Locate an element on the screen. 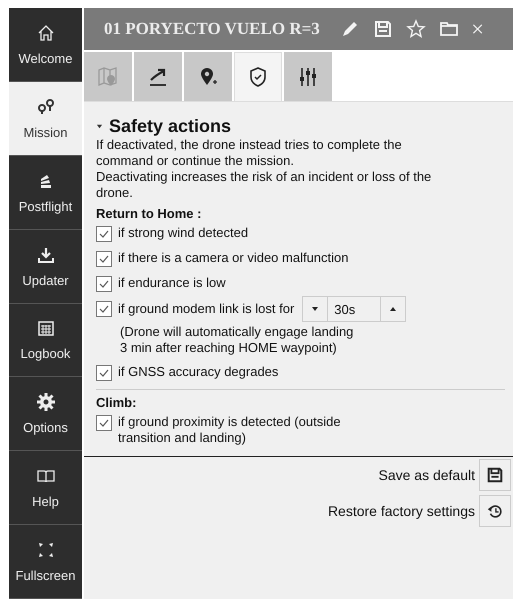 The height and width of the screenshot is (599, 513). restore-icon is located at coordinates (495, 511).